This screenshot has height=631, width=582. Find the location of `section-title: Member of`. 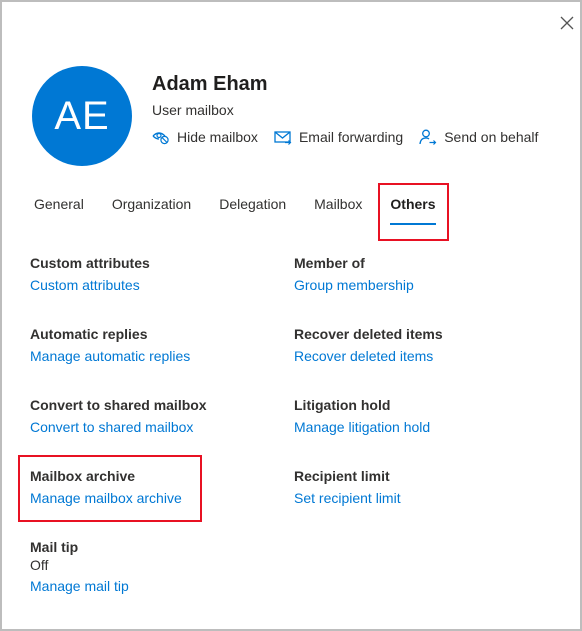

section-title: Member of is located at coordinates (329, 263).